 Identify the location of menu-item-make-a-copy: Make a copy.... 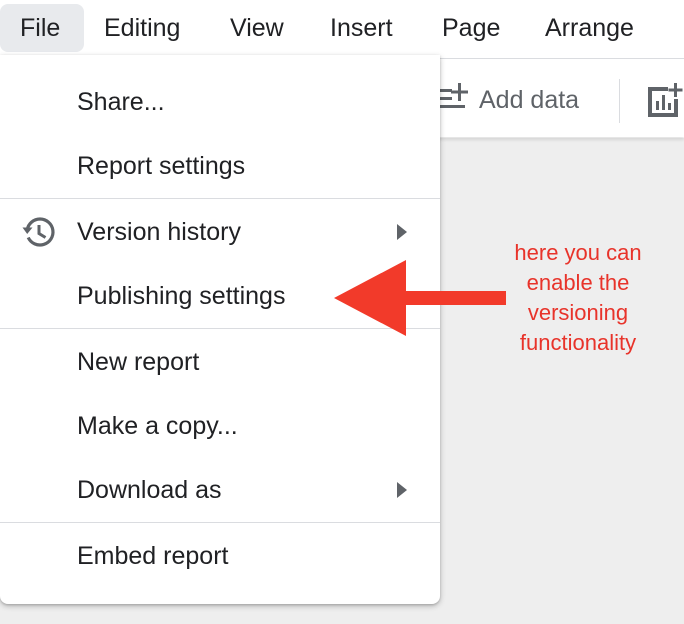
(220, 426).